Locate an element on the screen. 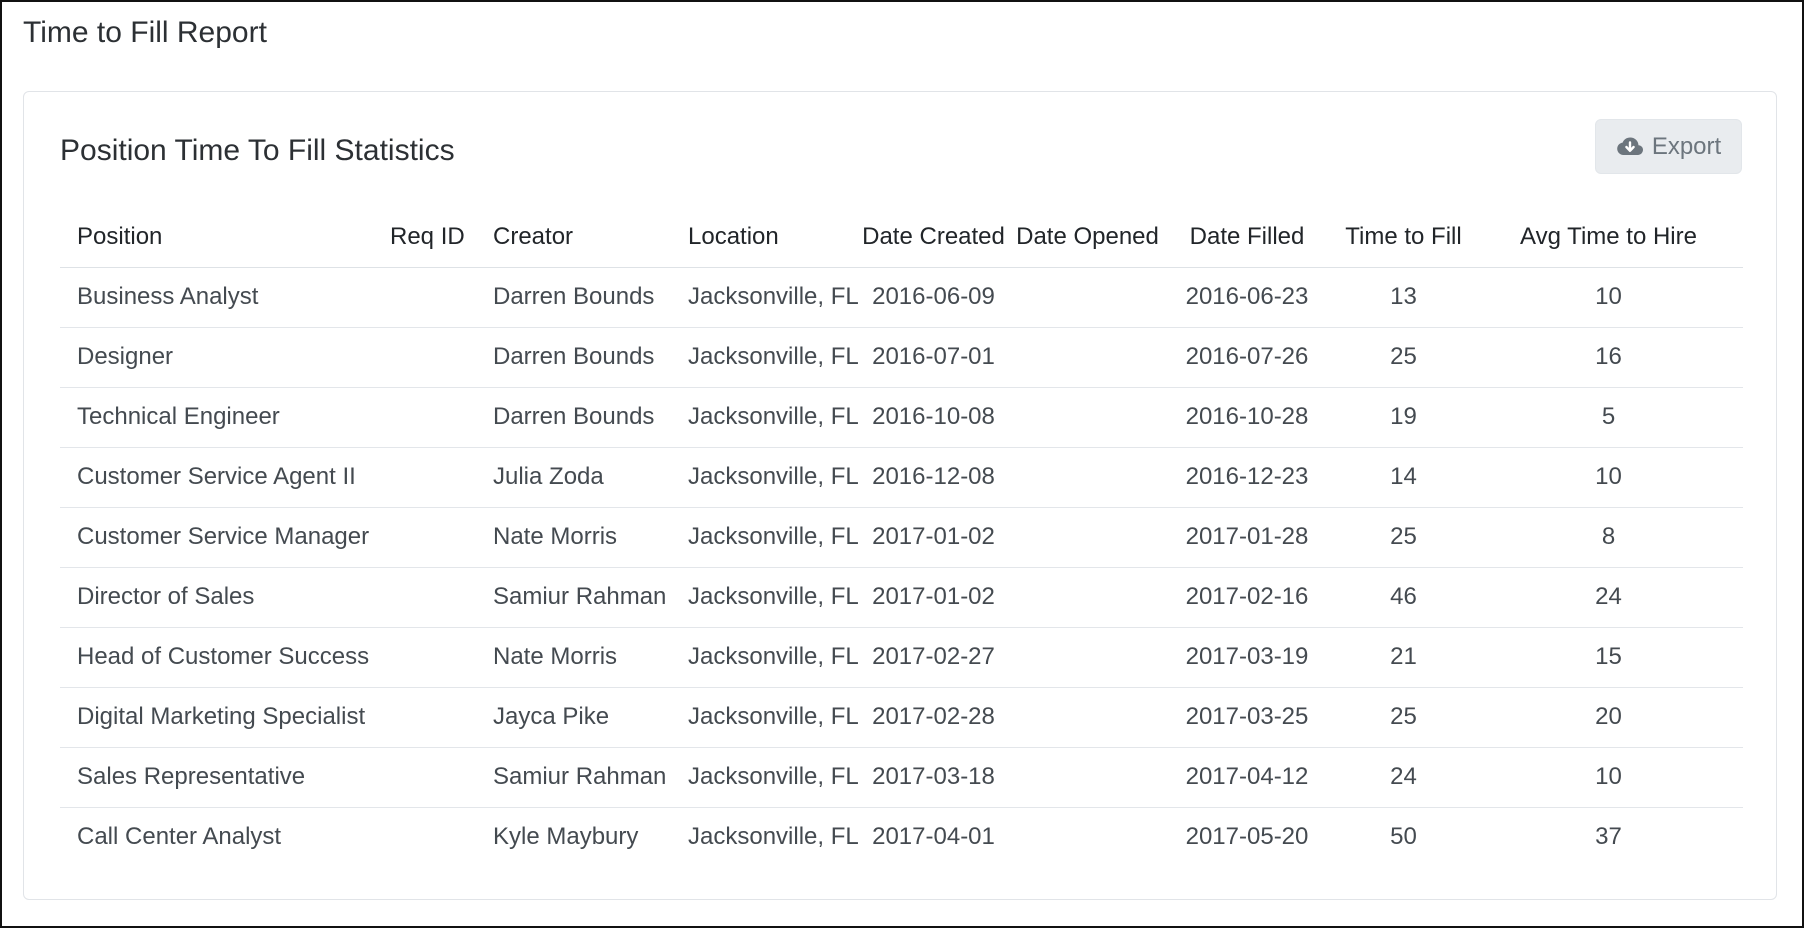  cell-position: Technical Engineer is located at coordinates (216, 417).